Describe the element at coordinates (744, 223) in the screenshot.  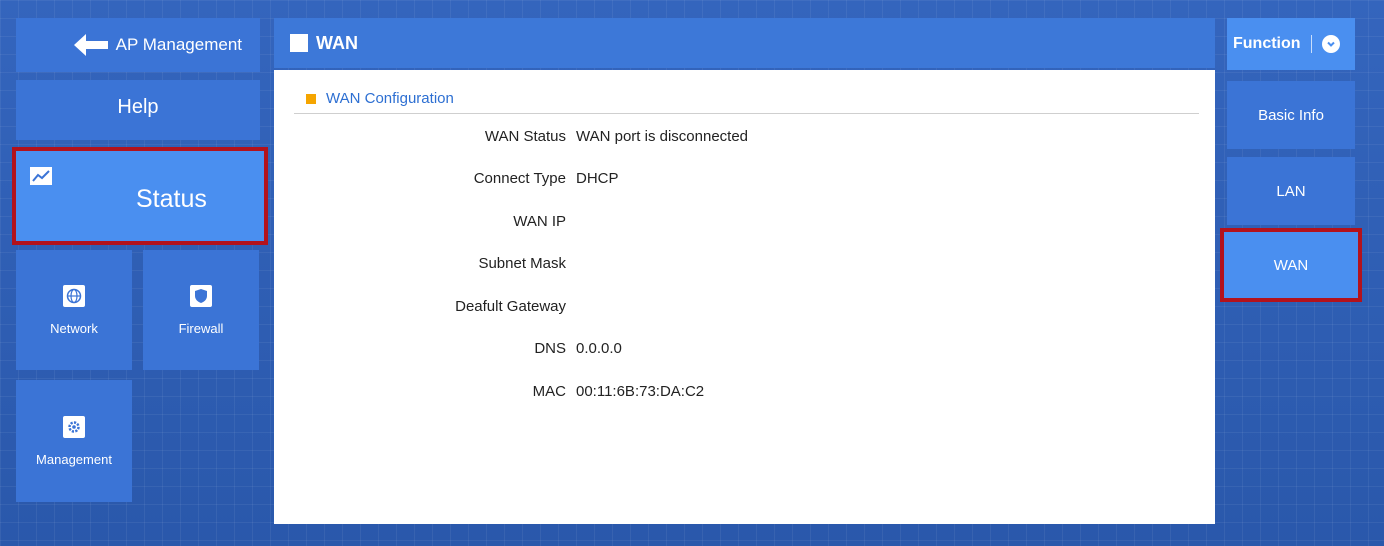
I see `info-row-wan-ip: WAN IP` at that location.